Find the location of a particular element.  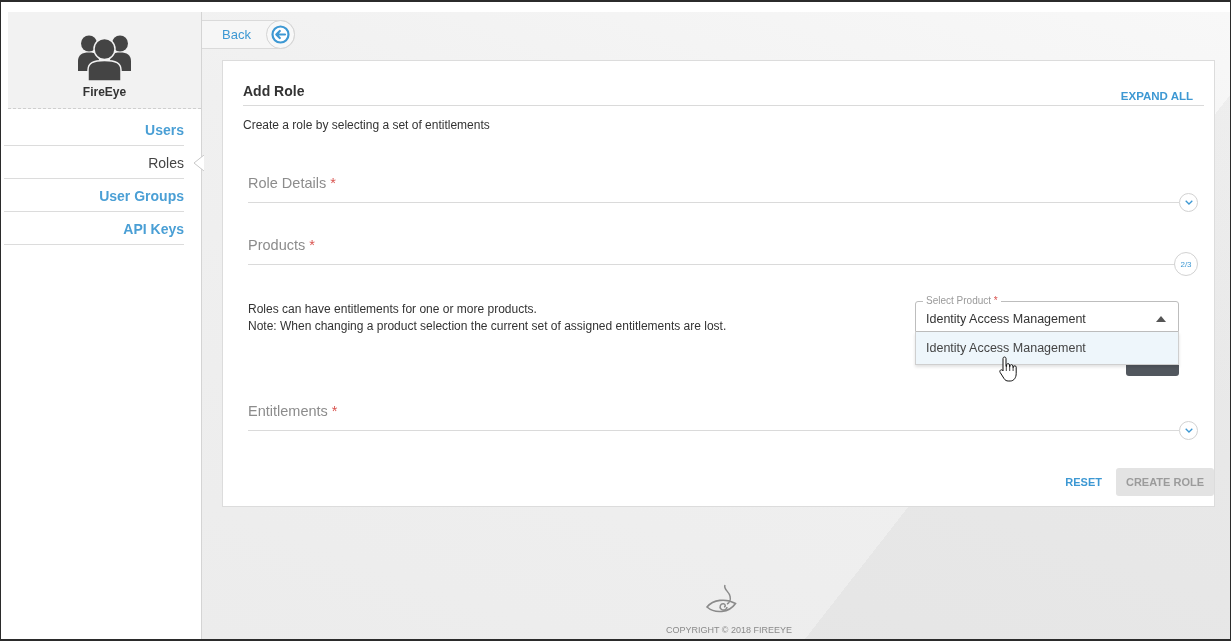

select-value: Identity Access Management is located at coordinates (1006, 318).